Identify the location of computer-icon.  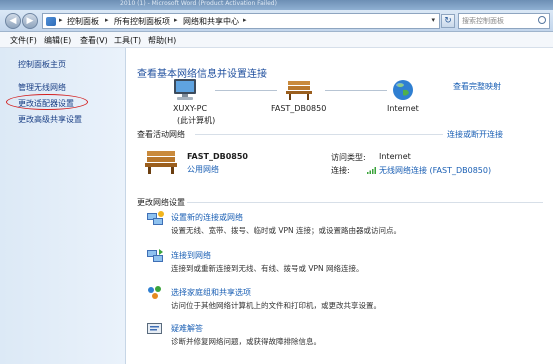
(185, 89).